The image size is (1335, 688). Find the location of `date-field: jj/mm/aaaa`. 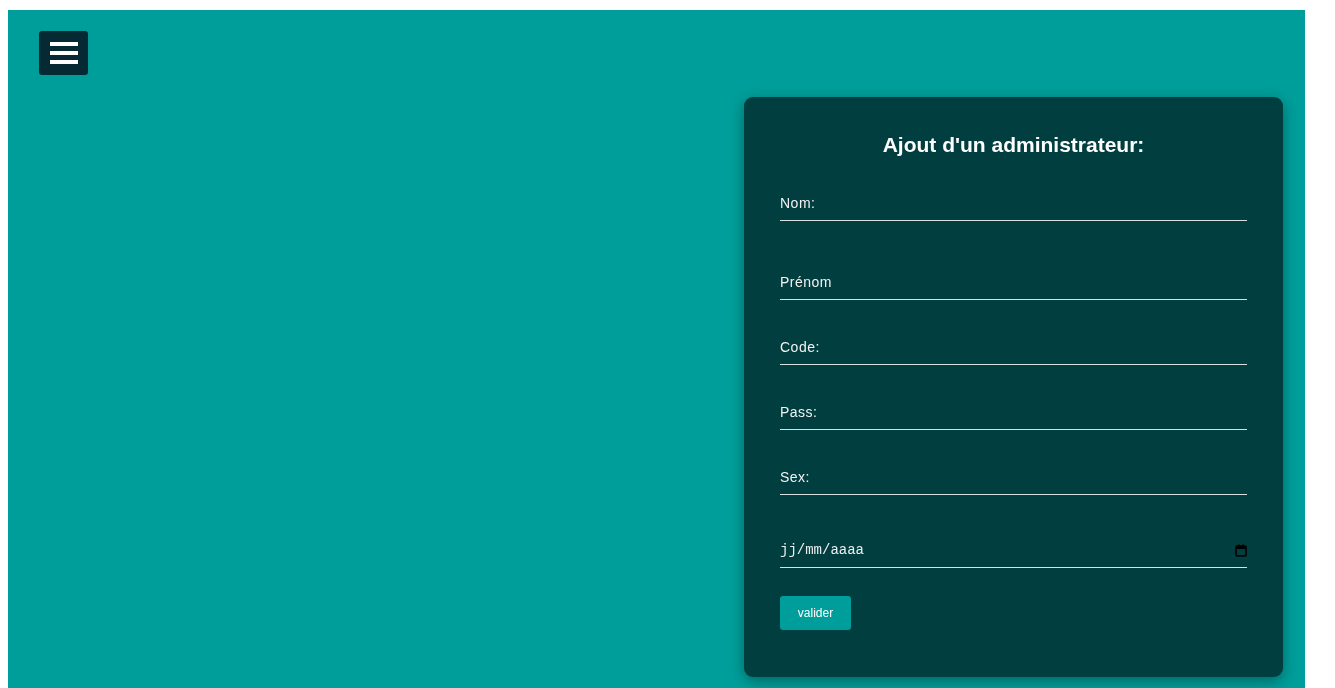

date-field: jj/mm/aaaa is located at coordinates (1013, 555).